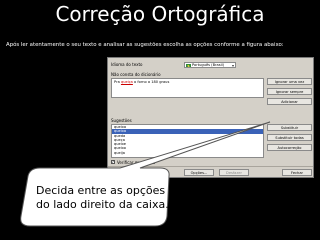  What do you see at coordinates (102, 204) in the screenshot?
I see `callout-line-2: do lado direito da caixa.` at bounding box center [102, 204].